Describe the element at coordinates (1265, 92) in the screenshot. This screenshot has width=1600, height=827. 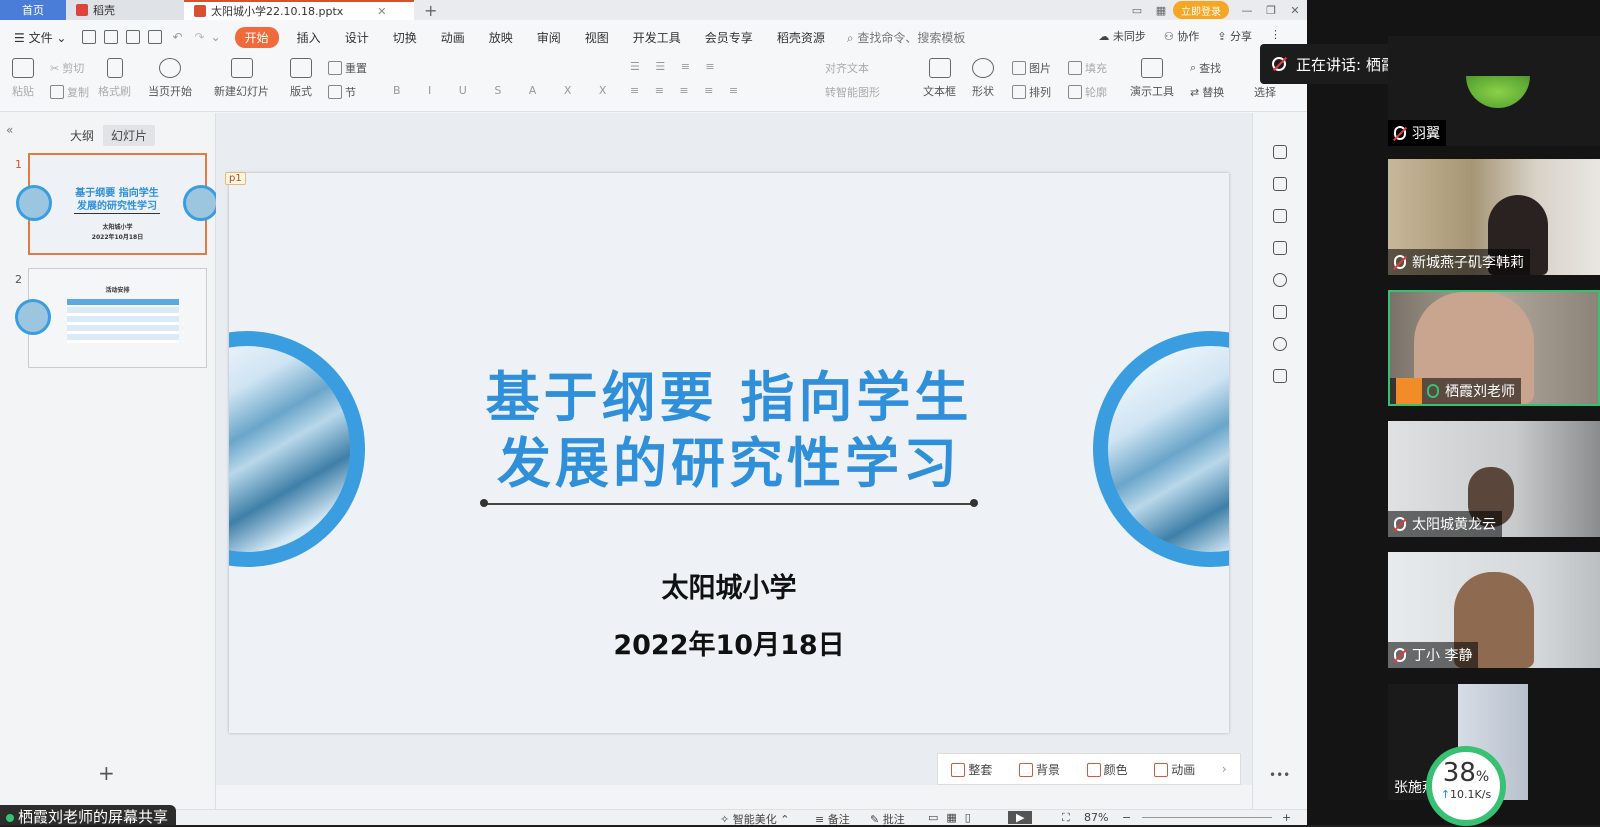
I see `select-button: 选择` at that location.